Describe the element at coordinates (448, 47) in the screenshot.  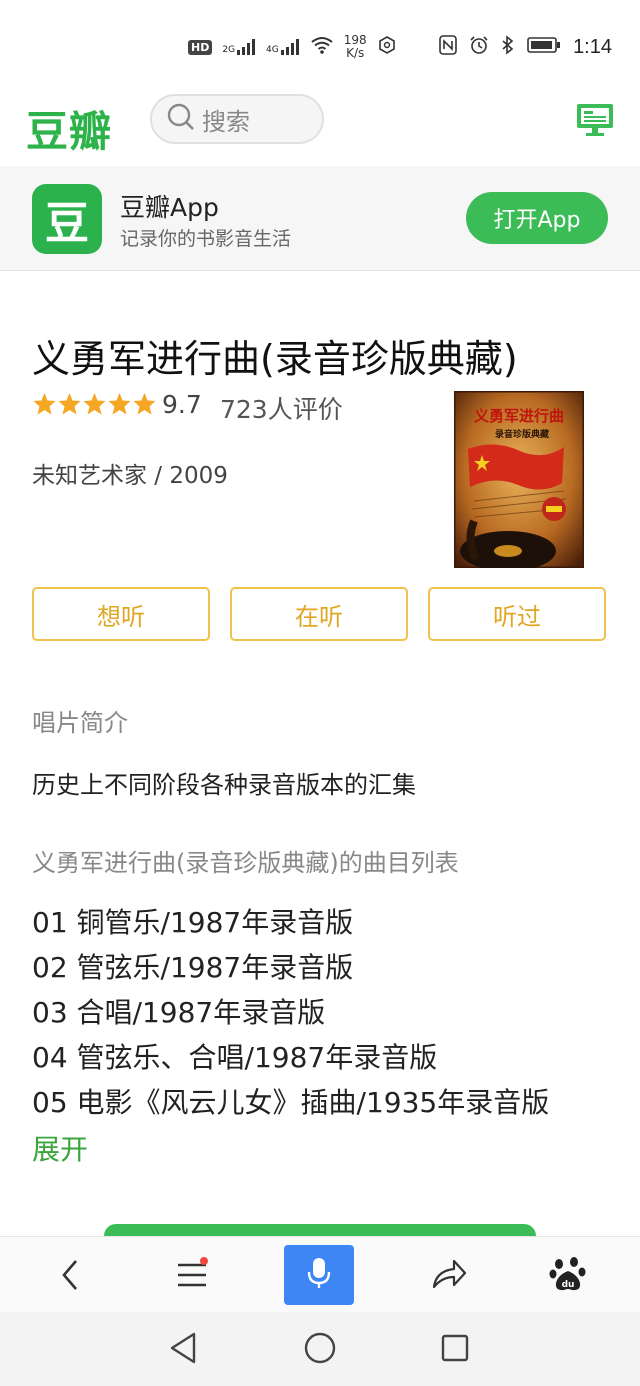
I see `nfc-icon` at that location.